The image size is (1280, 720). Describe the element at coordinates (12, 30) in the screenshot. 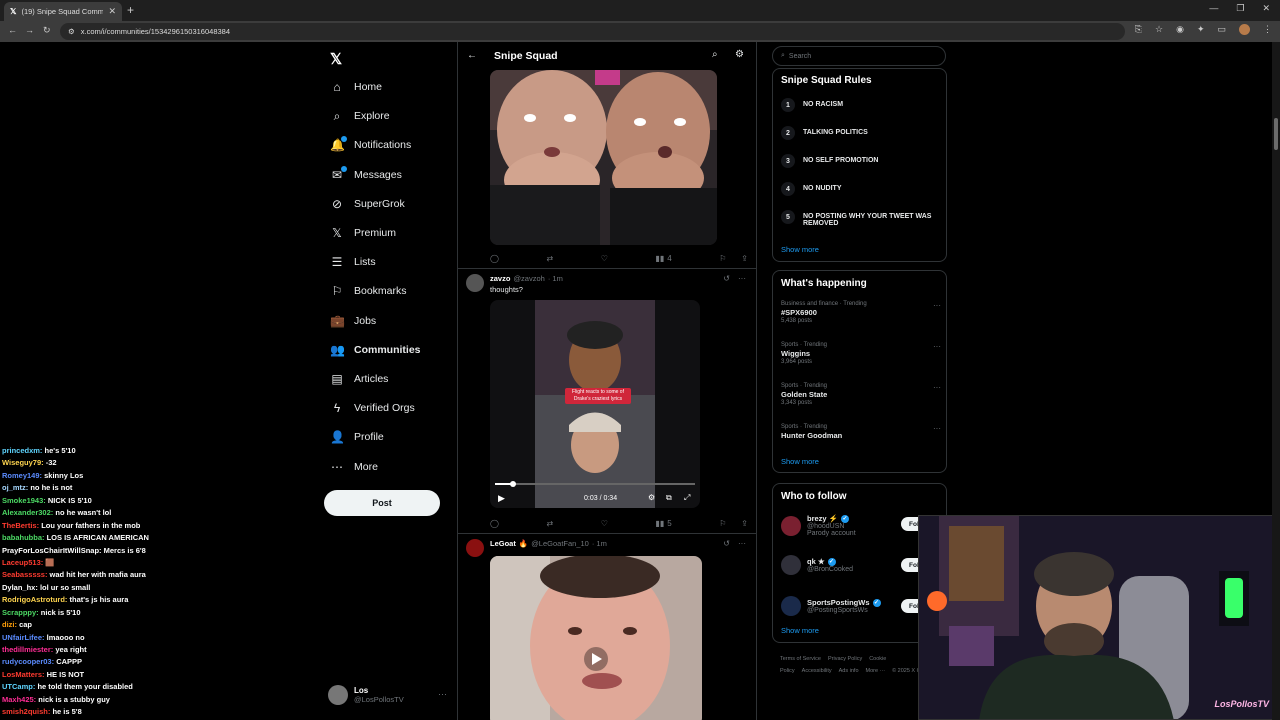

I see `back-icon: ←` at that location.